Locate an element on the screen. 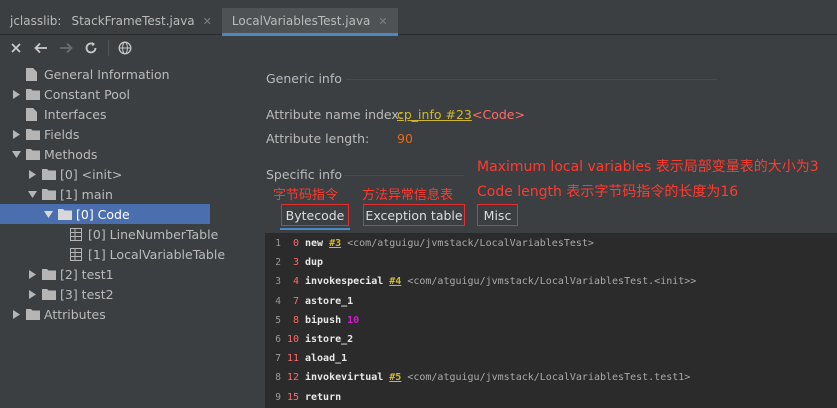 The image size is (837, 408). constant-pool-ref-link: #4 is located at coordinates (395, 281).